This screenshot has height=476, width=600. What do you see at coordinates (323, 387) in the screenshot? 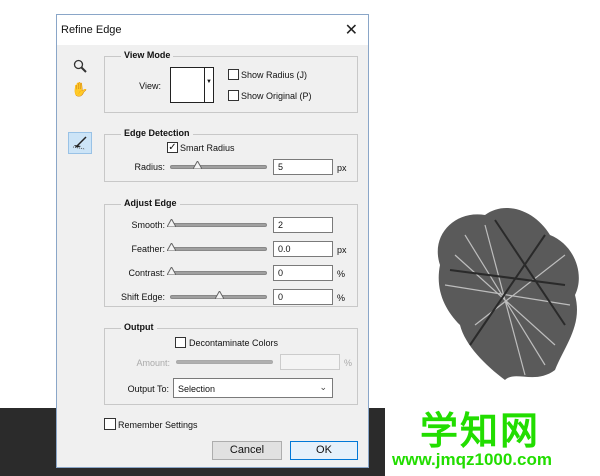
I see `chevron-down-icon: ⌄` at bounding box center [323, 387].